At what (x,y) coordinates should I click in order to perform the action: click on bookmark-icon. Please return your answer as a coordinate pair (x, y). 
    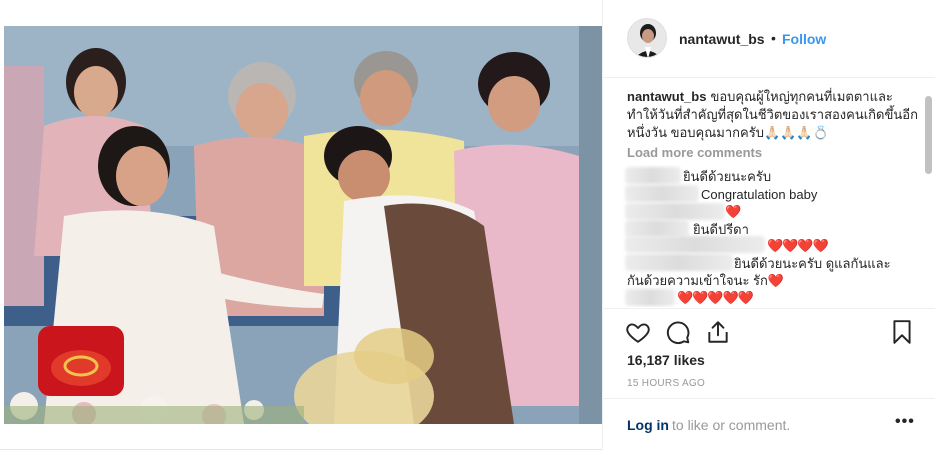
    Looking at the image, I should click on (902, 332).